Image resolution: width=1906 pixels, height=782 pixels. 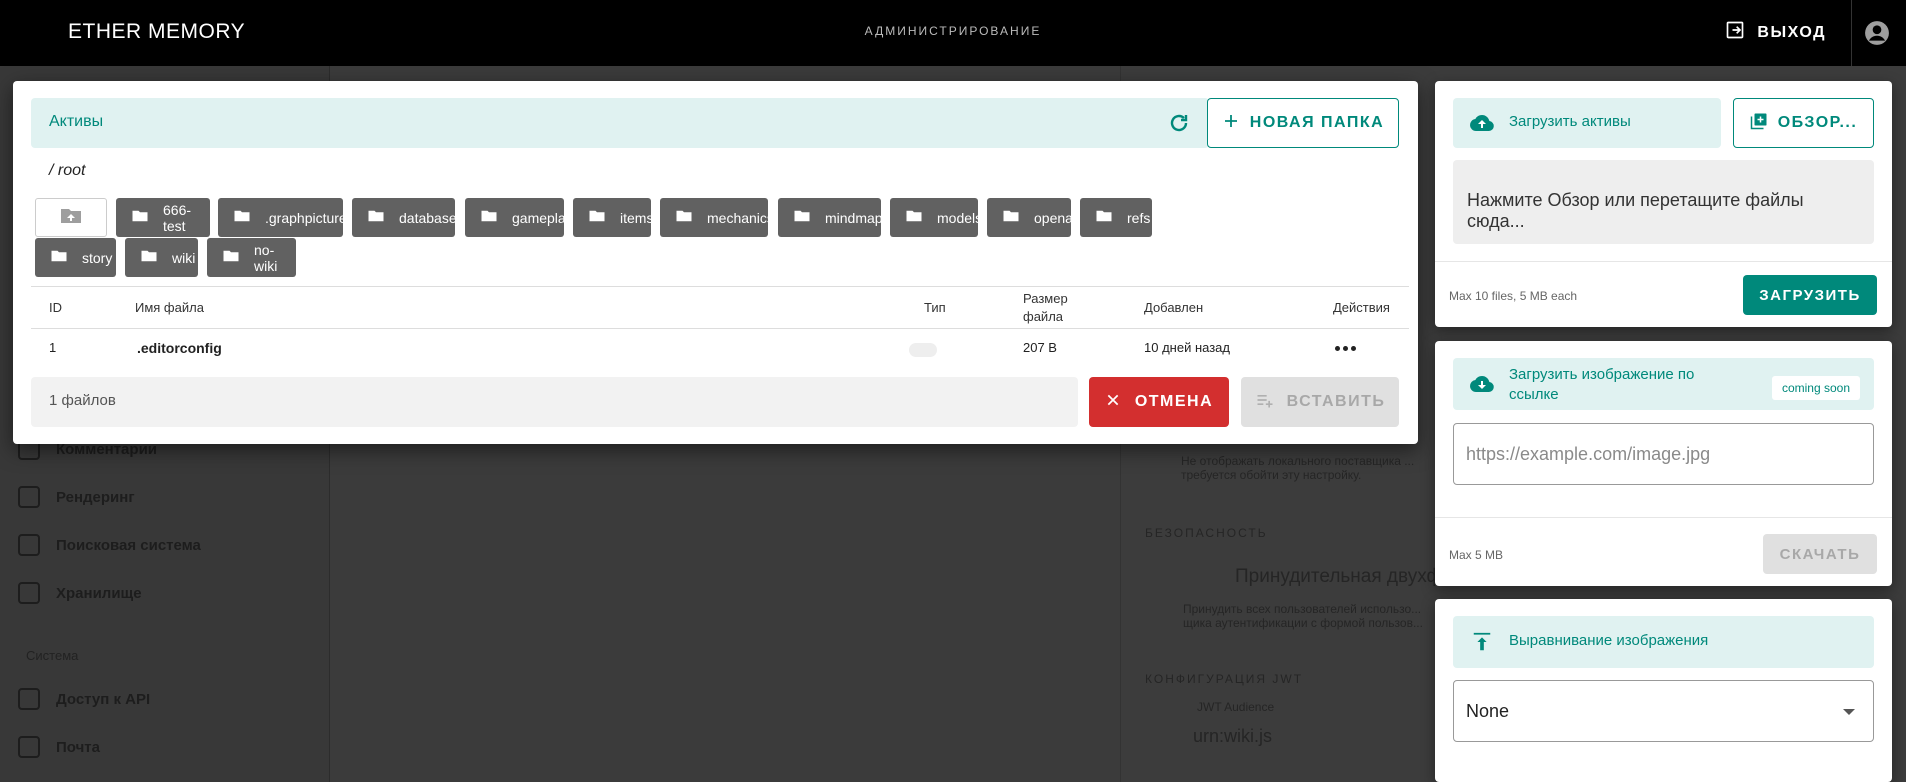 What do you see at coordinates (1113, 402) in the screenshot?
I see `close-icon` at bounding box center [1113, 402].